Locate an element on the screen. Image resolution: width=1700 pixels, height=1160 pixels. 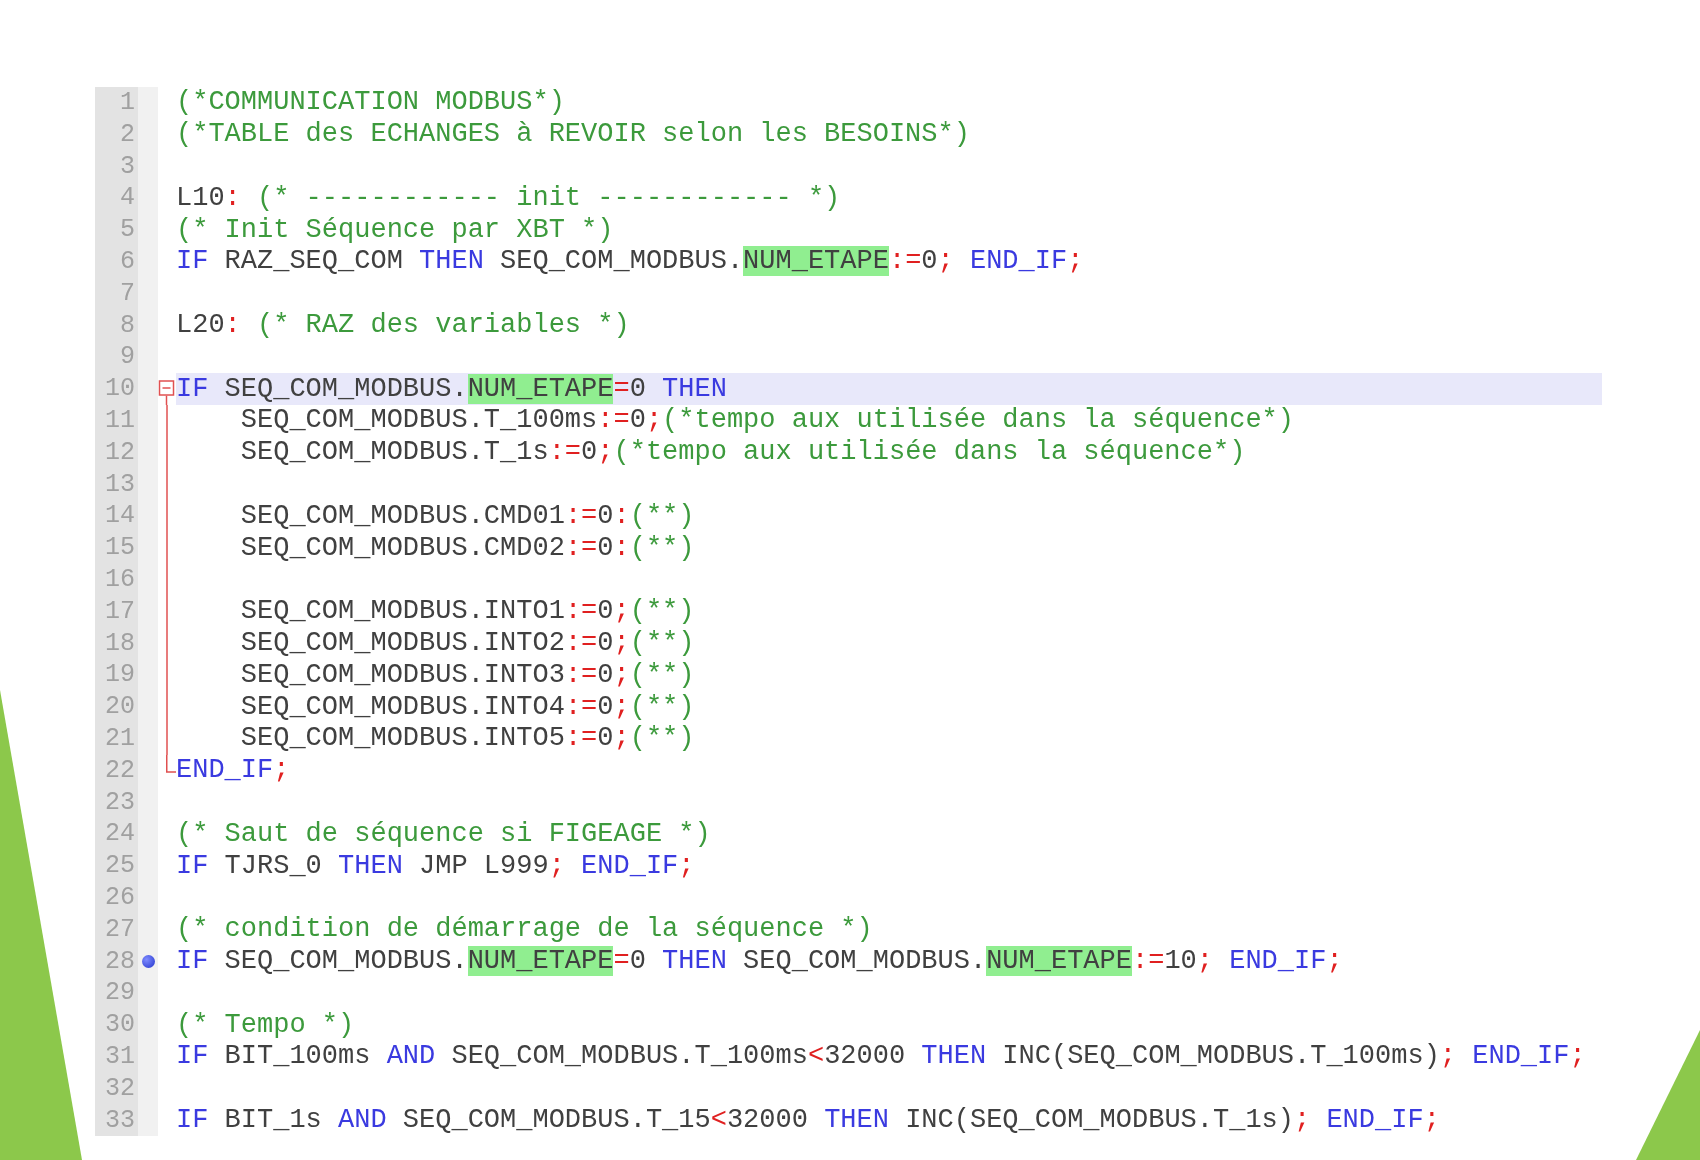
code-line: SEQ_COM_MODBUS.INTO3:=0;(**) is located at coordinates (467, 675).